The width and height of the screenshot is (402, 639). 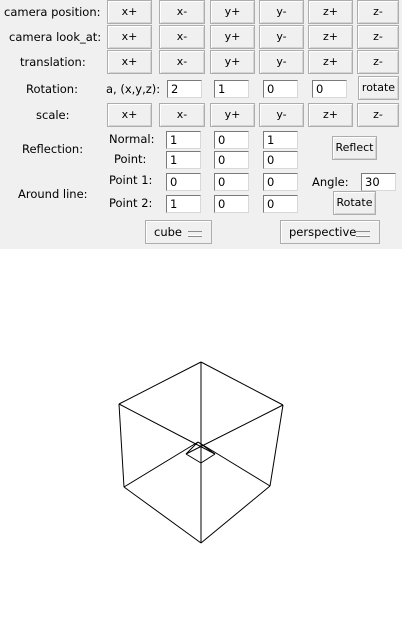 I want to click on projection-select-value: perspective, so click(x=323, y=232).